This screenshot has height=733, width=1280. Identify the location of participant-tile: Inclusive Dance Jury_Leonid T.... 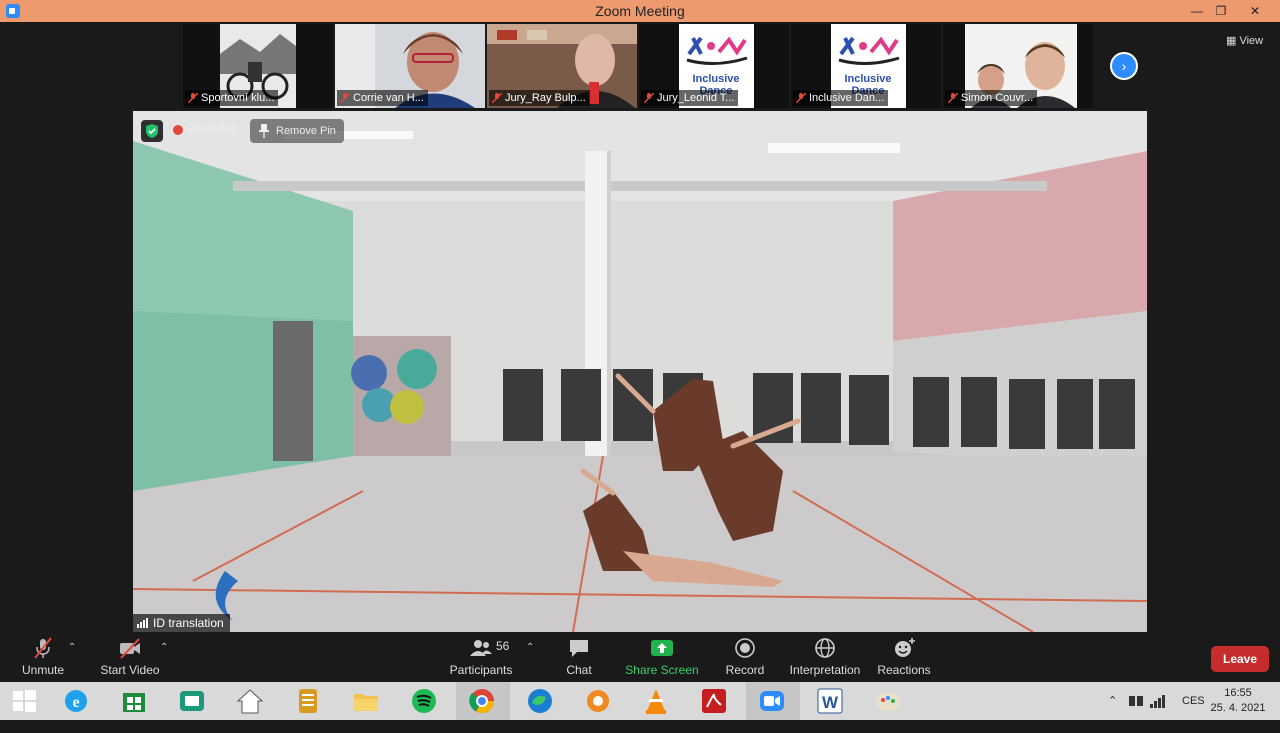
(714, 66).